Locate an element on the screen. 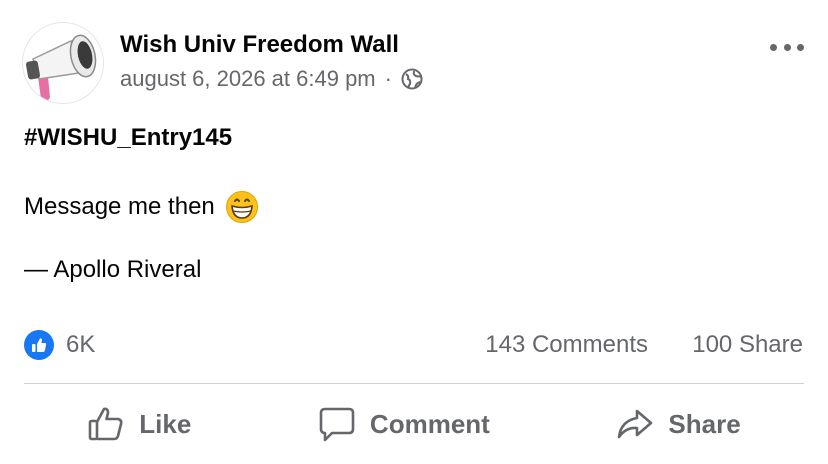 This screenshot has width=828, height=464. post-meta: august 6, 2026 at 6:49 pm · is located at coordinates (271, 79).